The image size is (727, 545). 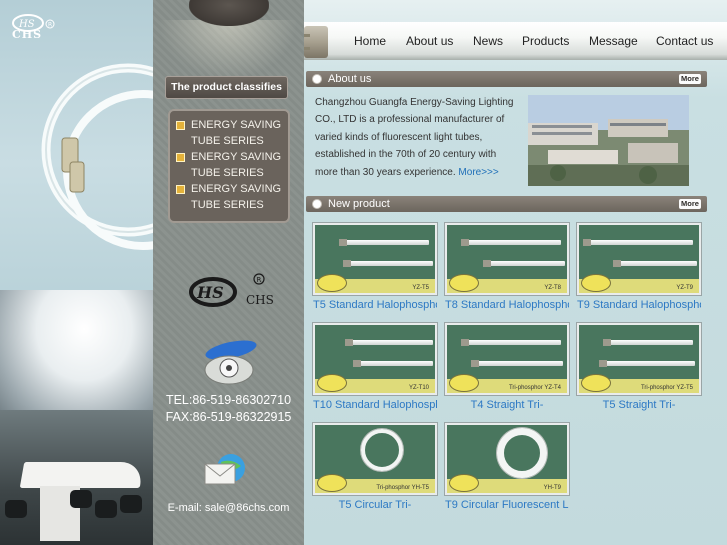 I want to click on product-thumbnail: YZ-T10, so click(x=375, y=359).